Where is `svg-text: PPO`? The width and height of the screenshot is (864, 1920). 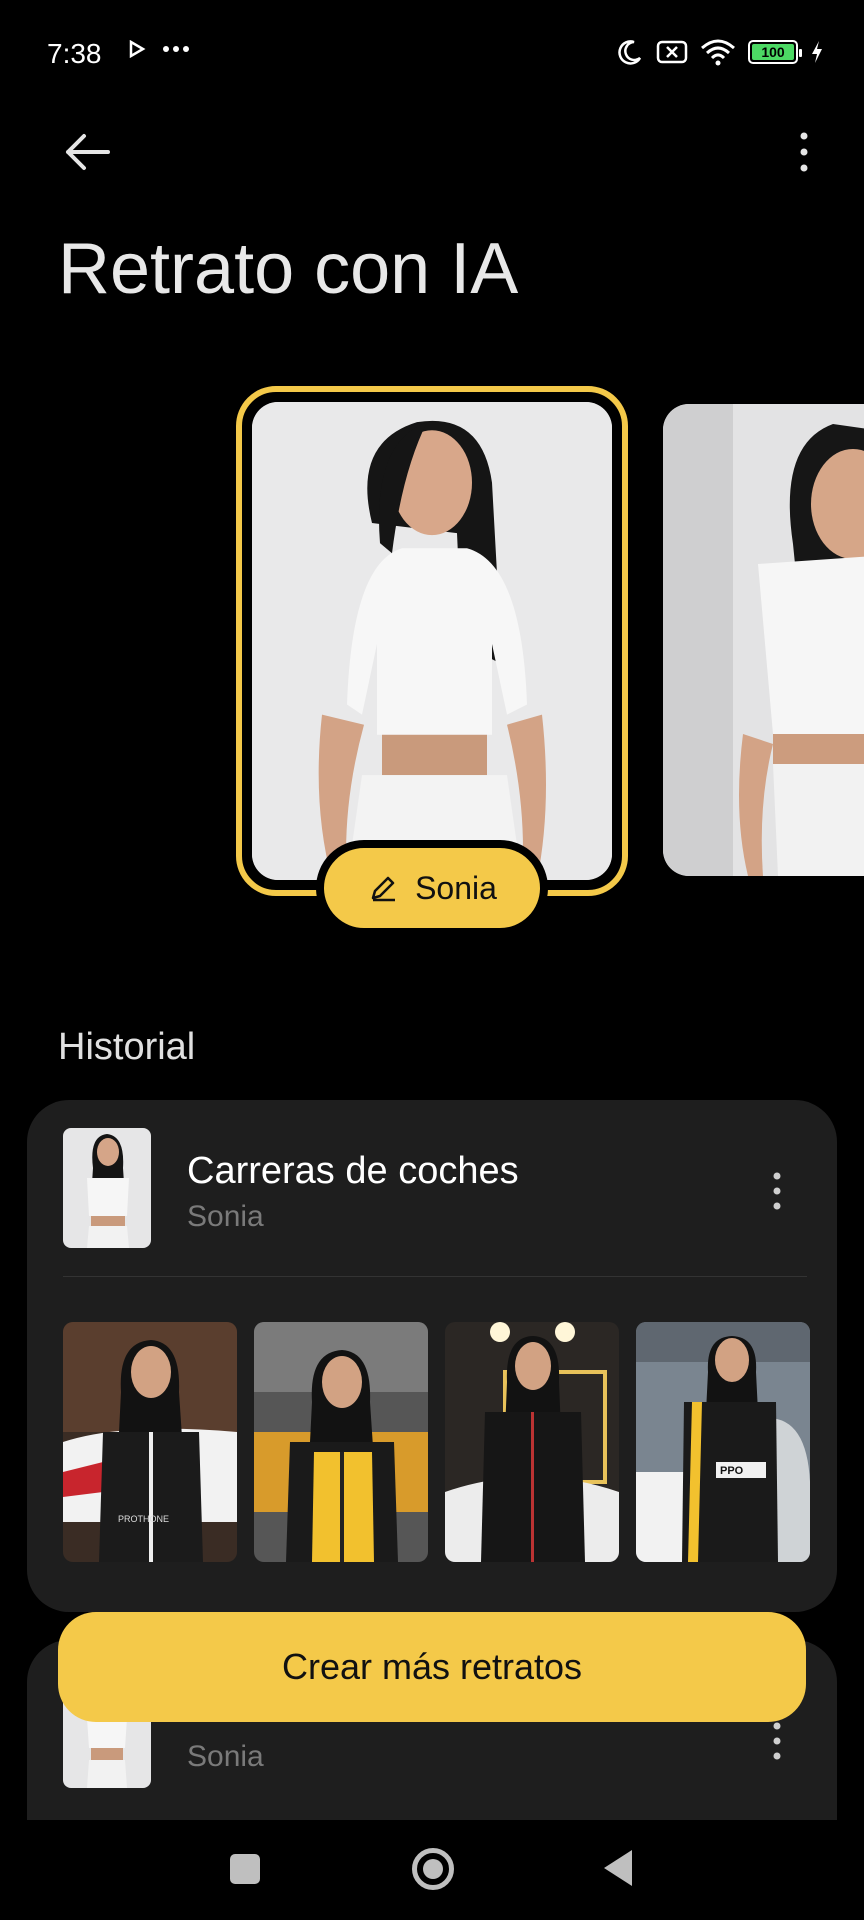
svg-text: PPO is located at coordinates (732, 1471).